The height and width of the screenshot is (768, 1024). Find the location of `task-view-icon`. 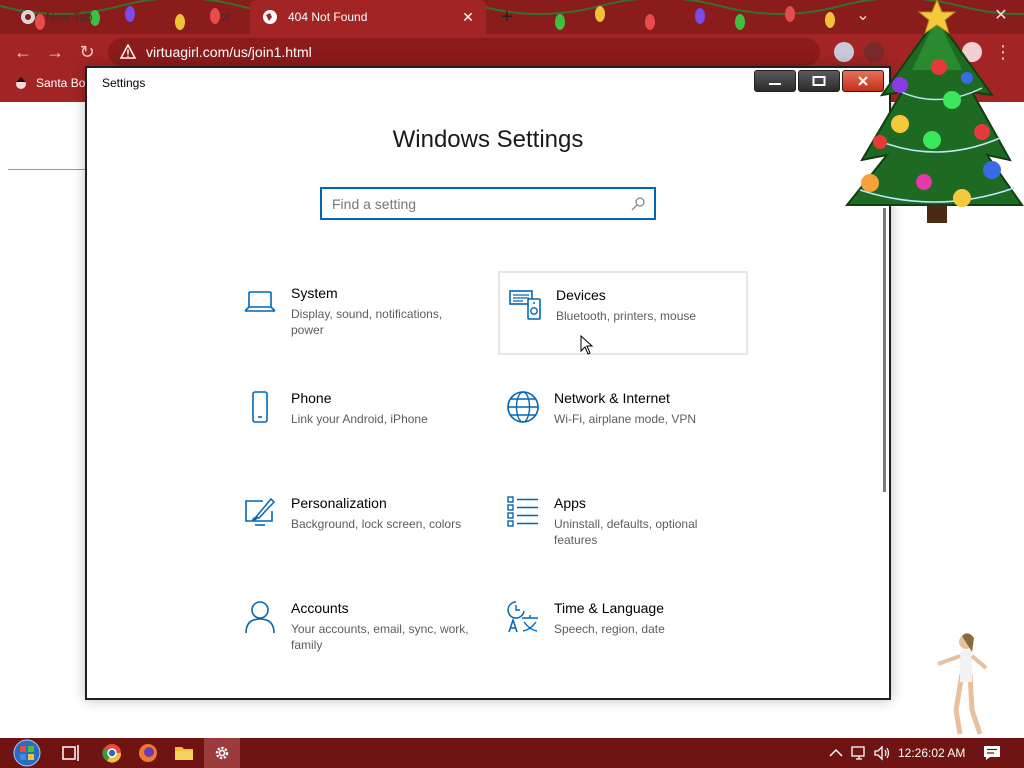

task-view-icon is located at coordinates (72, 753).